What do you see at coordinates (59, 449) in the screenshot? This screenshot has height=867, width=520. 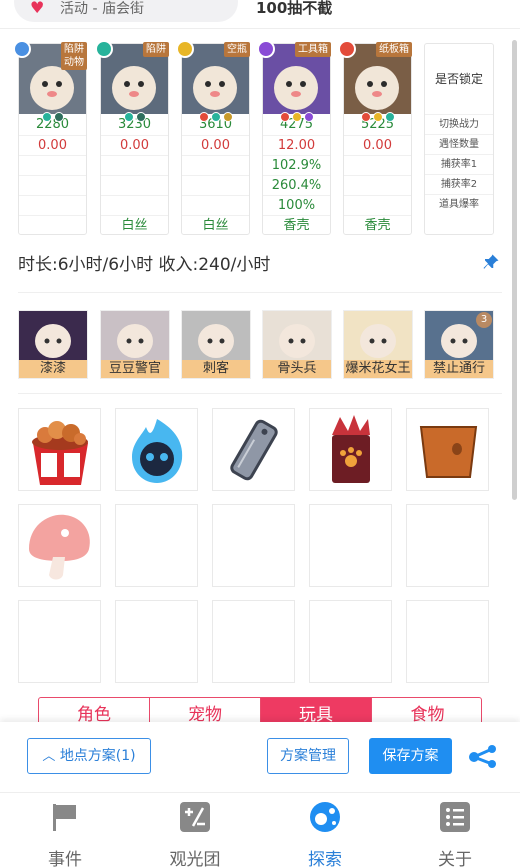 I see `item-slot-popcorn-bucket` at bounding box center [59, 449].